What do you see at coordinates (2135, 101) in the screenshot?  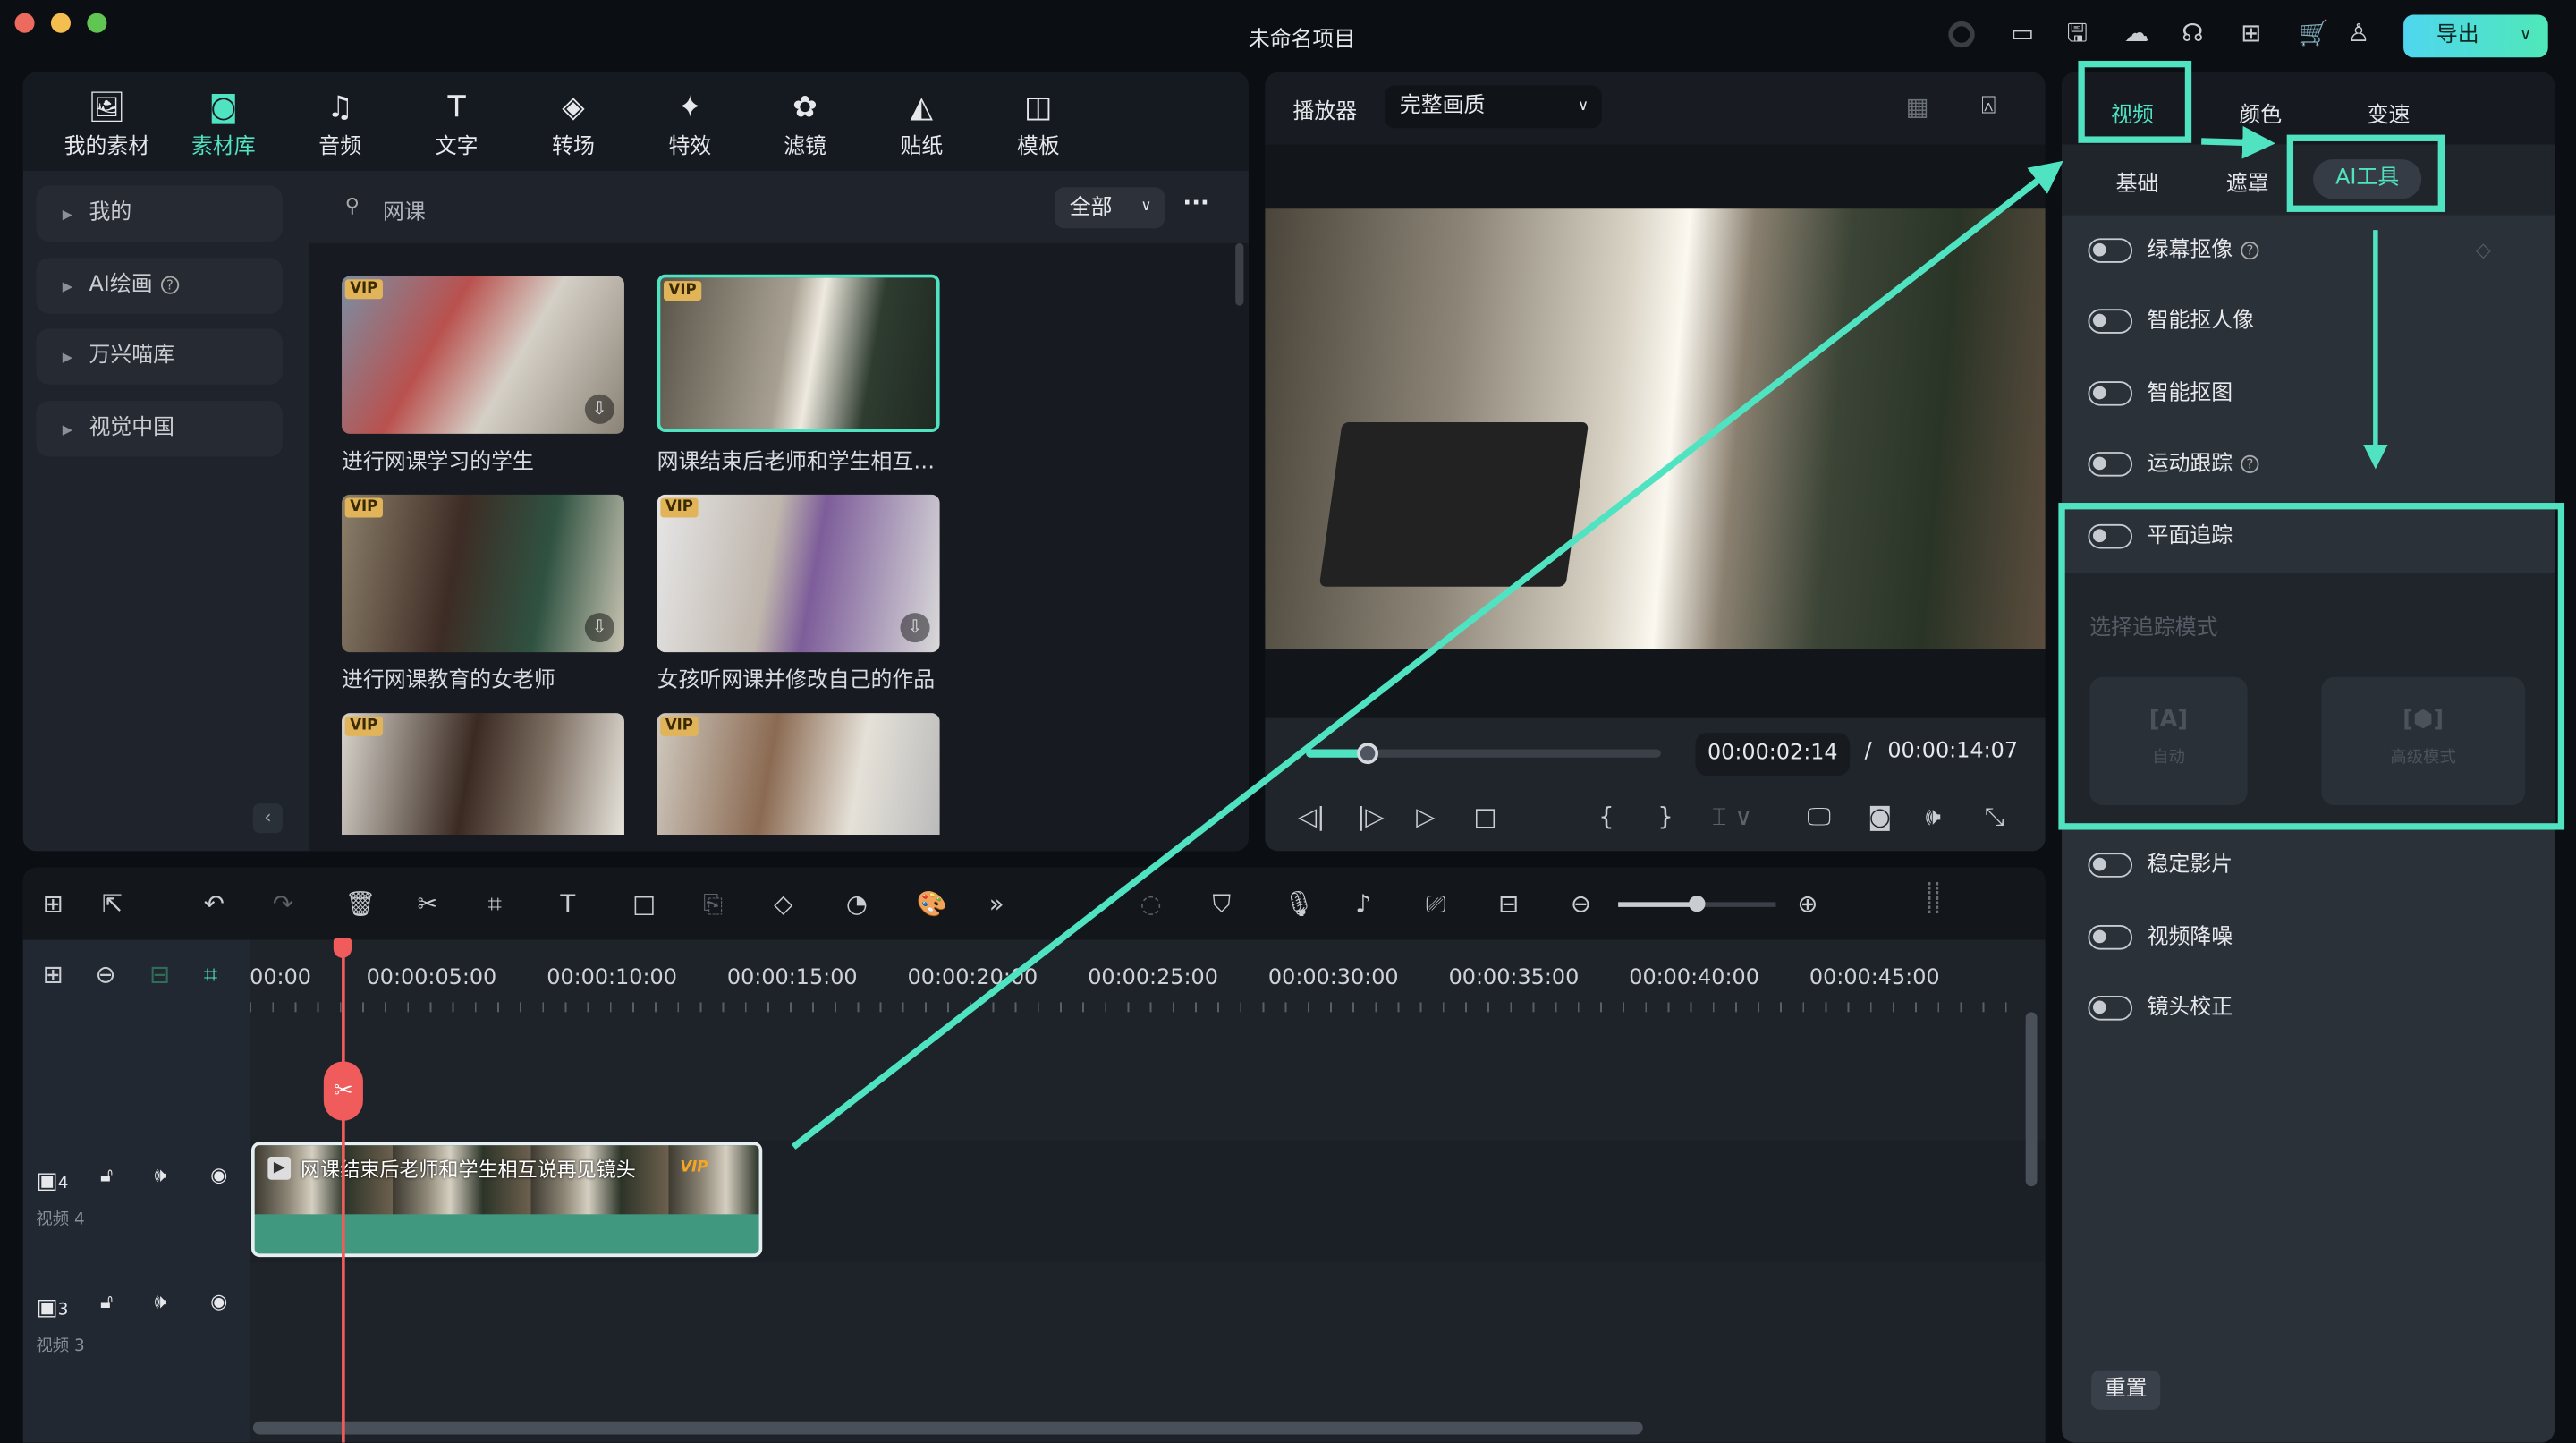 I see `highlight-box-video-tab` at bounding box center [2135, 101].